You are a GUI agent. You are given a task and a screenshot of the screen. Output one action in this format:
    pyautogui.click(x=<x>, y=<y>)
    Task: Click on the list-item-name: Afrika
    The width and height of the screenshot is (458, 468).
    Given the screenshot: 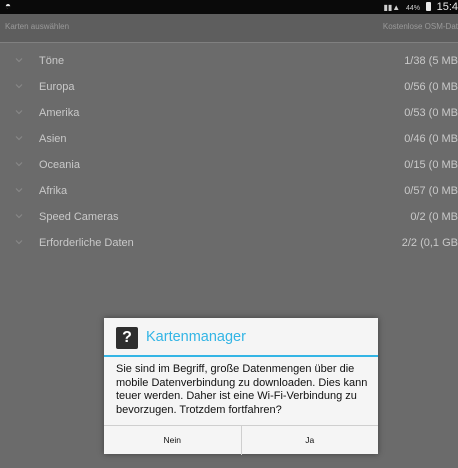 What is the action you would take?
    pyautogui.click(x=53, y=191)
    